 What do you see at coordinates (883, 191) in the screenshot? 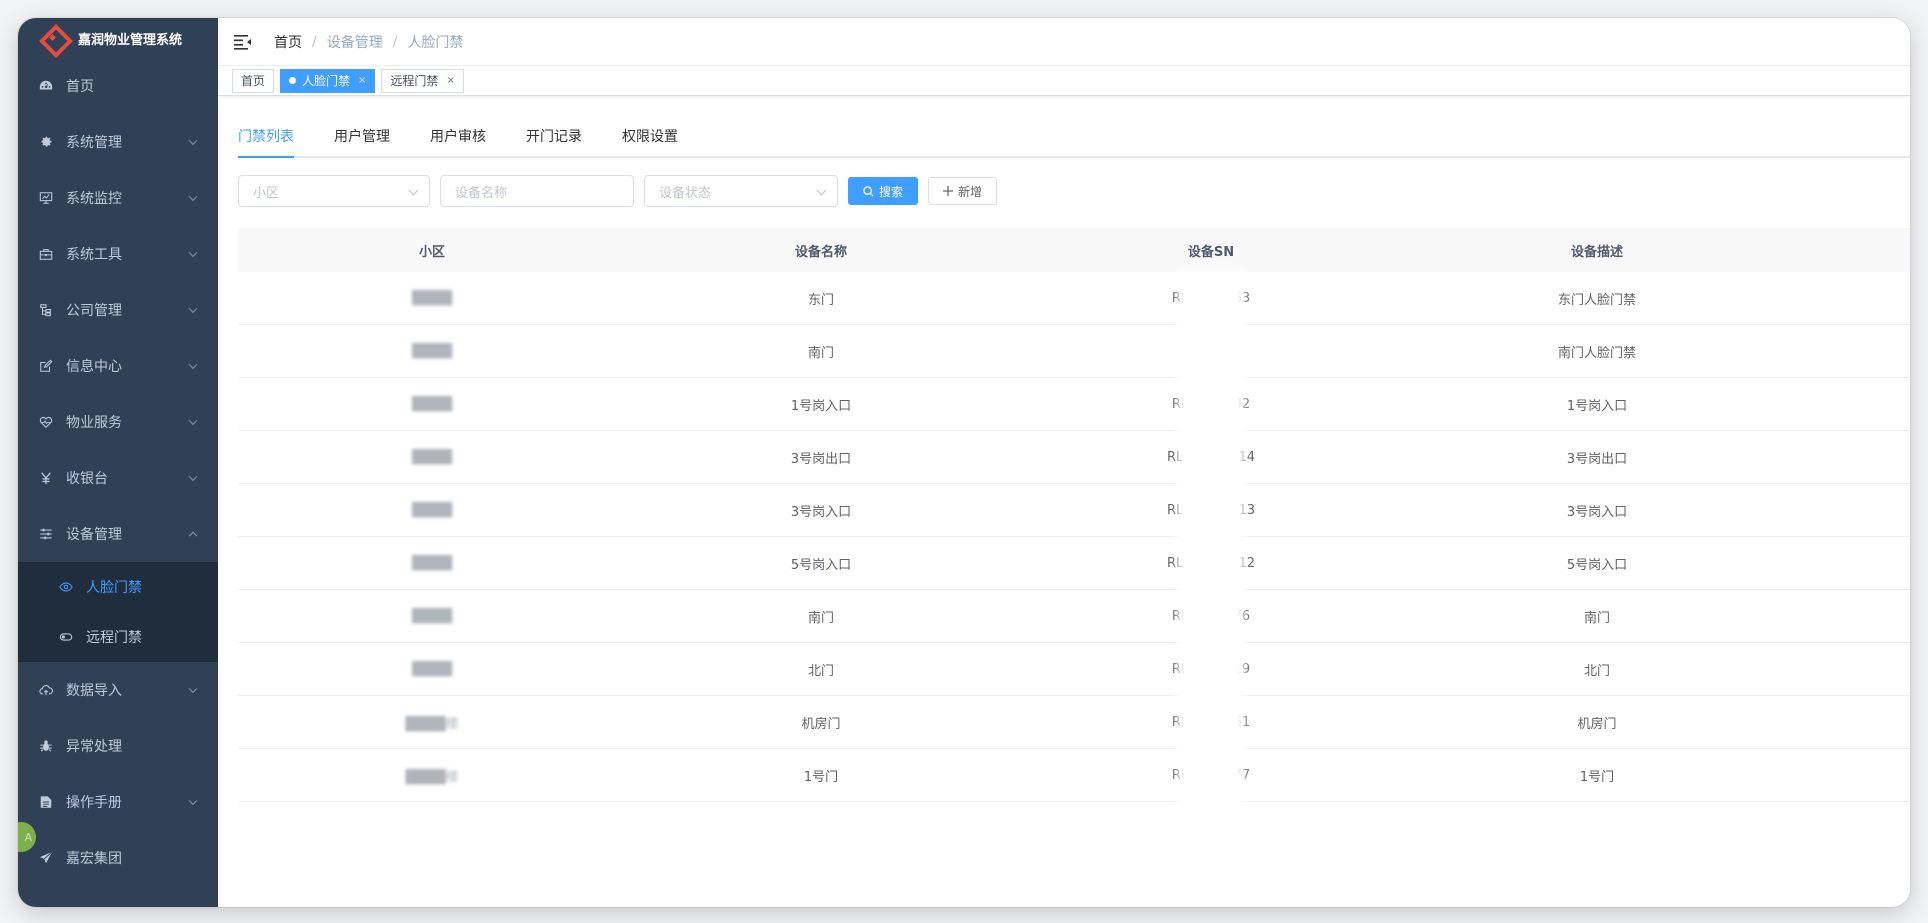
I see `search-button: 搜索` at bounding box center [883, 191].